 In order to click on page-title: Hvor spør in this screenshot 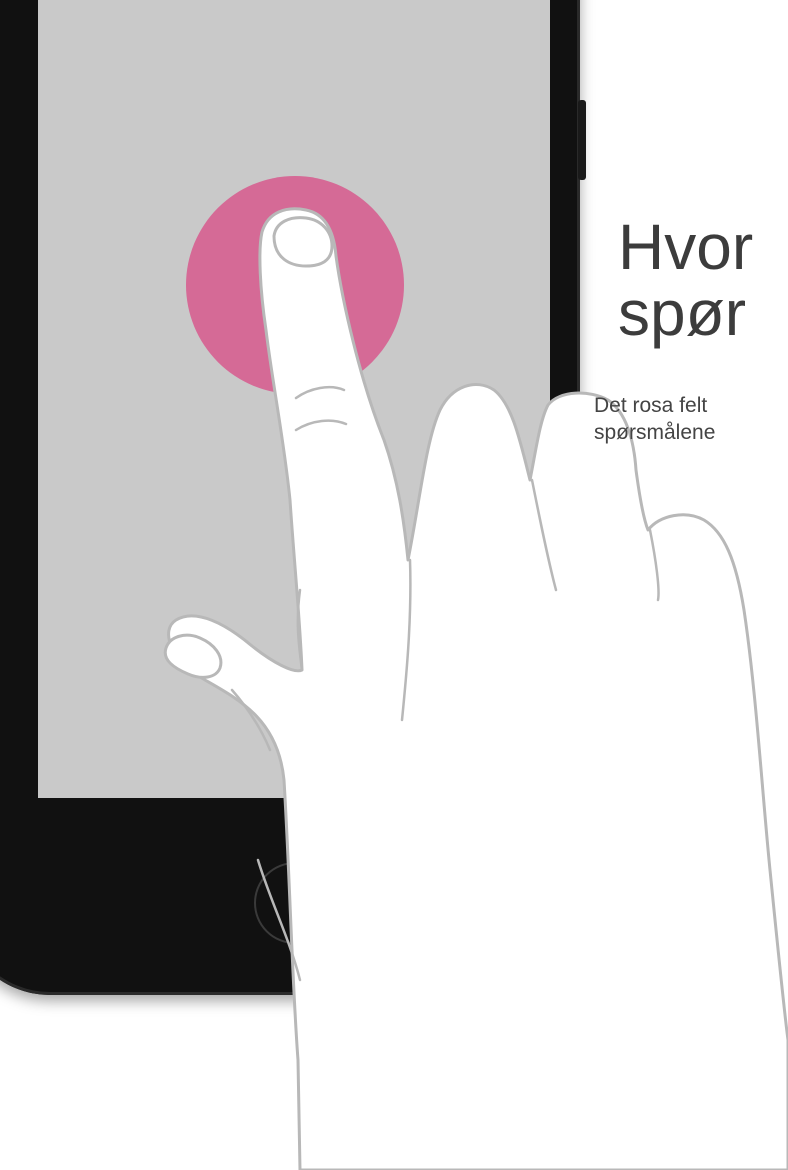, I will do `click(685, 280)`.